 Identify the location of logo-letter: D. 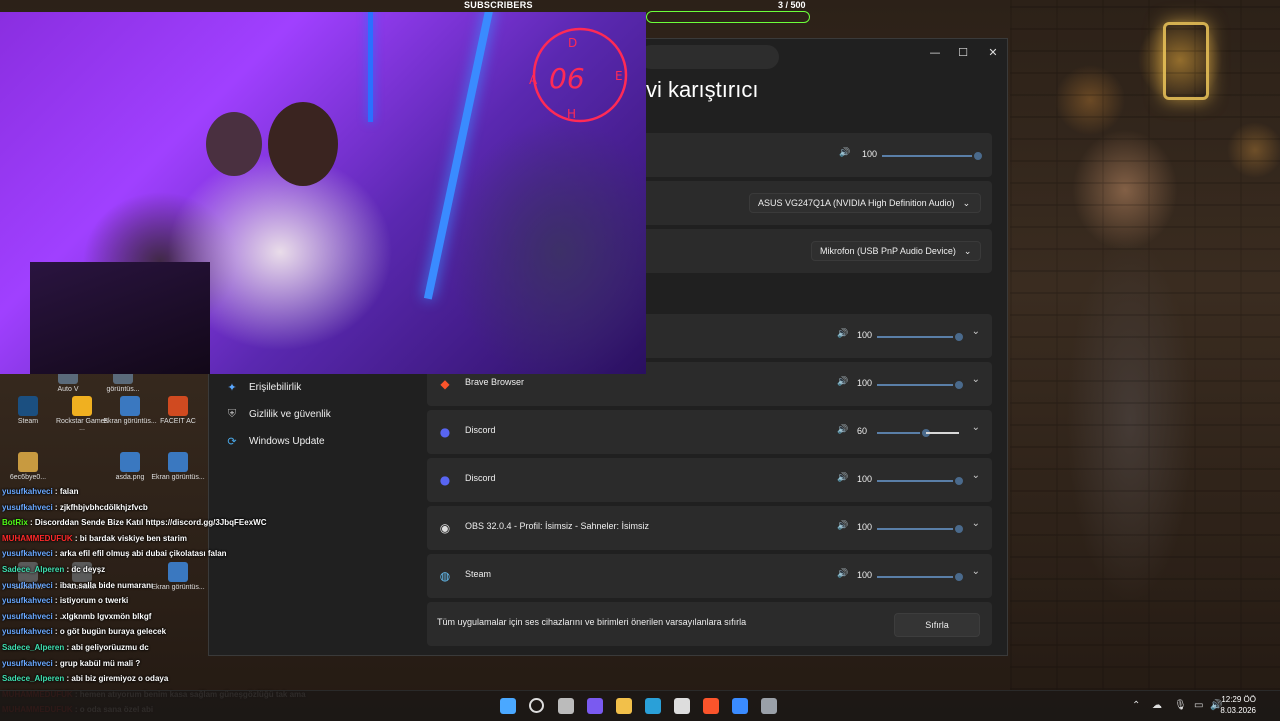
(572, 43).